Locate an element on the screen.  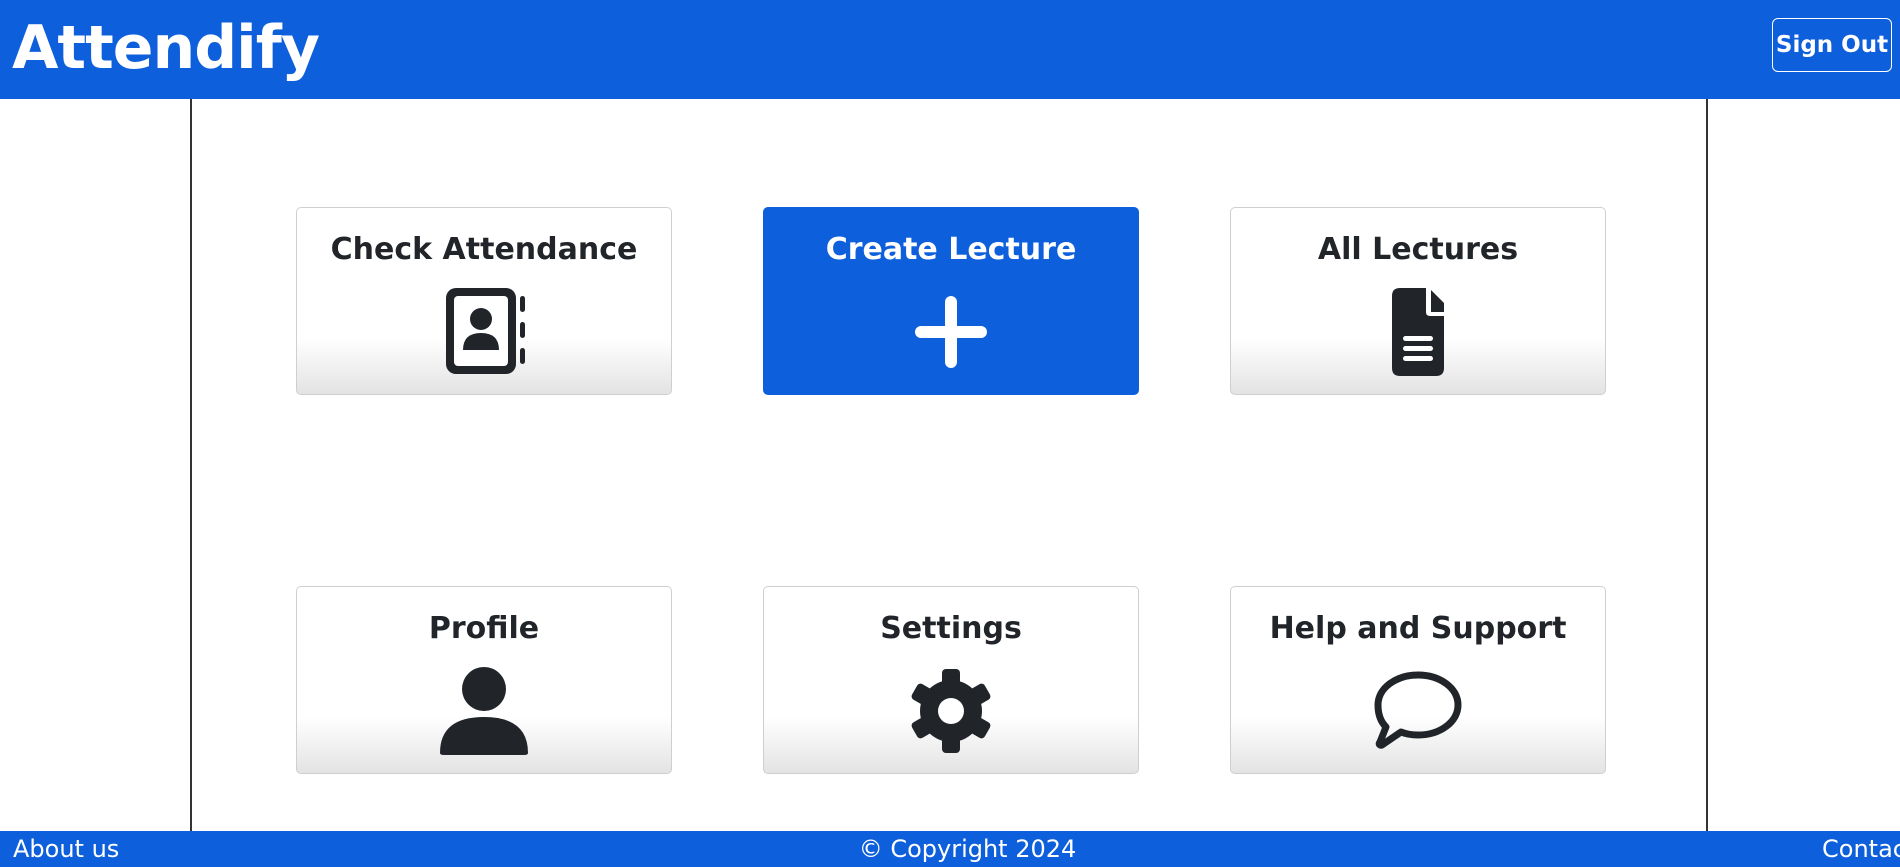
card-title: All Lectures is located at coordinates (1418, 249).